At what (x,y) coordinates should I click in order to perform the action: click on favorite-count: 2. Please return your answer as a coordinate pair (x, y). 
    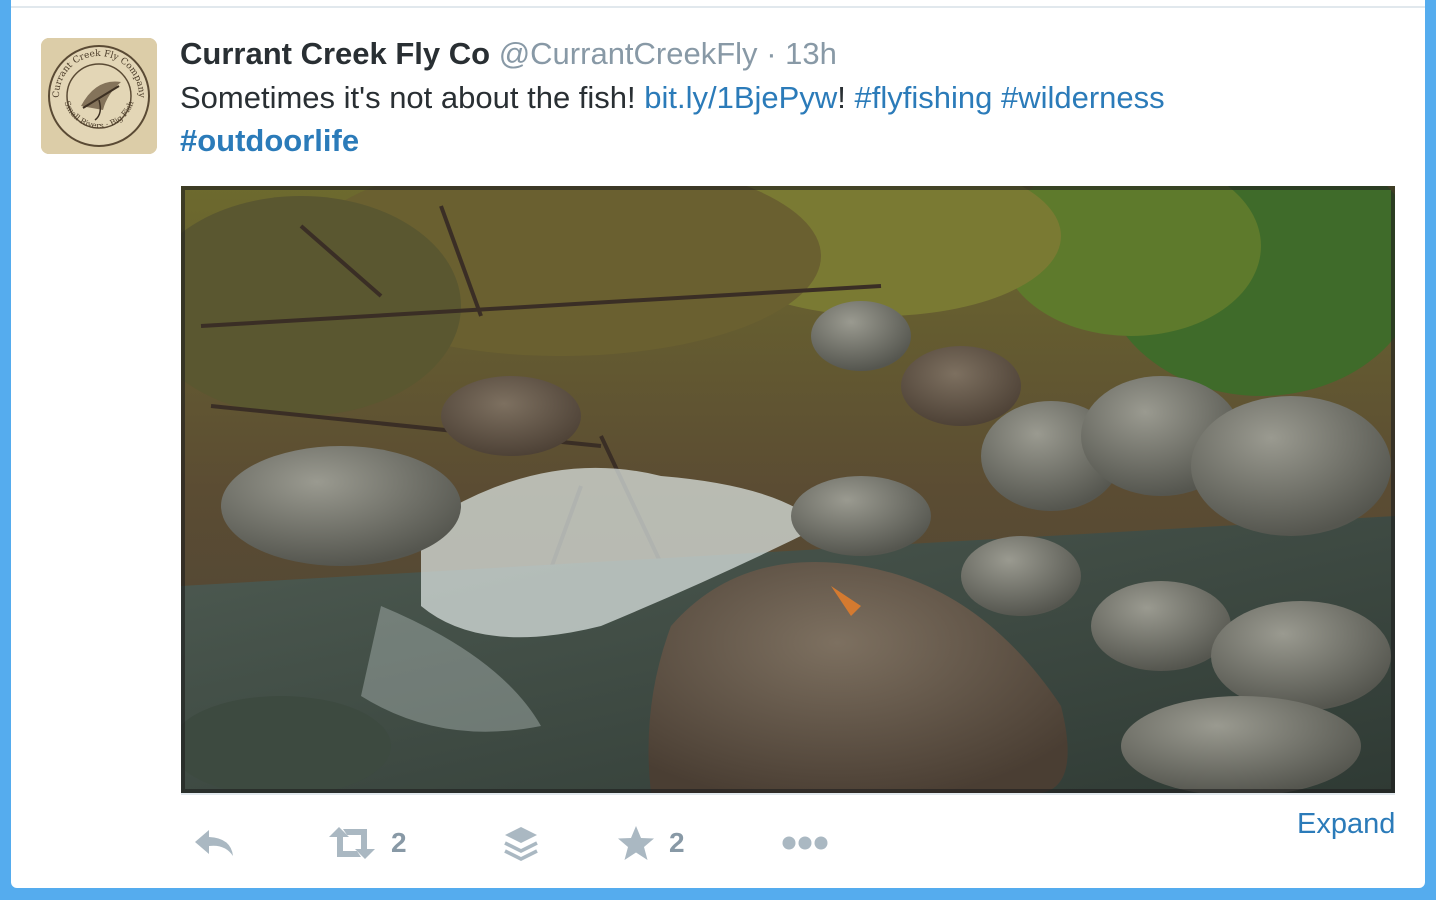
    Looking at the image, I should click on (677, 842).